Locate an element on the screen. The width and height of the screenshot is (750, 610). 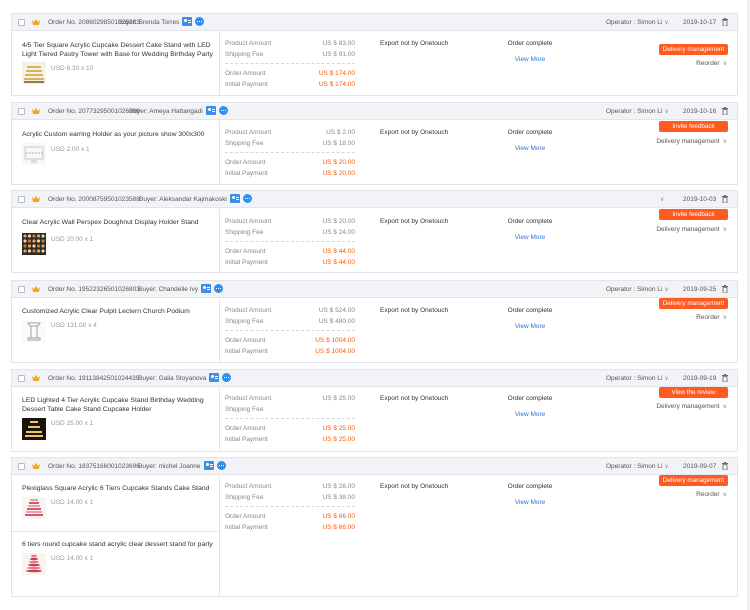
order-number: Order No. 19113842501024439 is located at coordinates (93, 378).